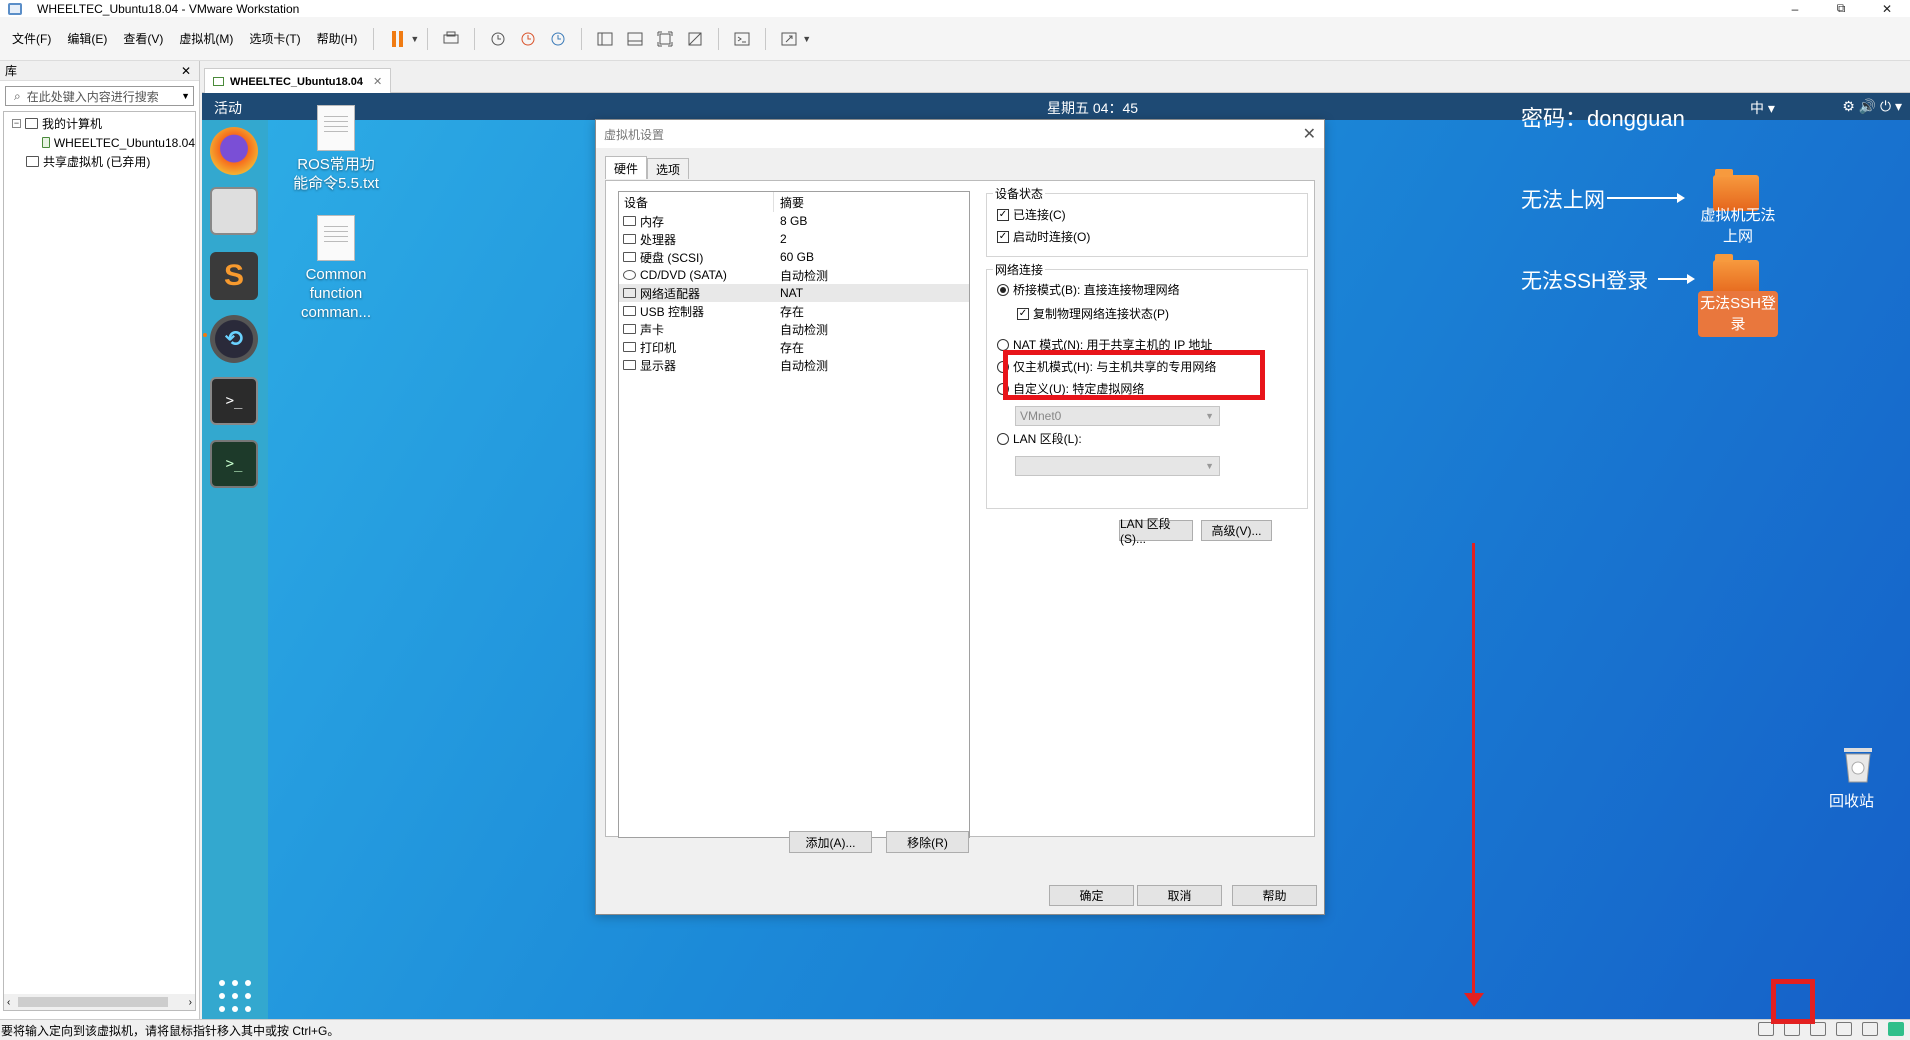 Image resolution: width=1910 pixels, height=1040 pixels. I want to click on restore-button: ⧉, so click(1841, 8).